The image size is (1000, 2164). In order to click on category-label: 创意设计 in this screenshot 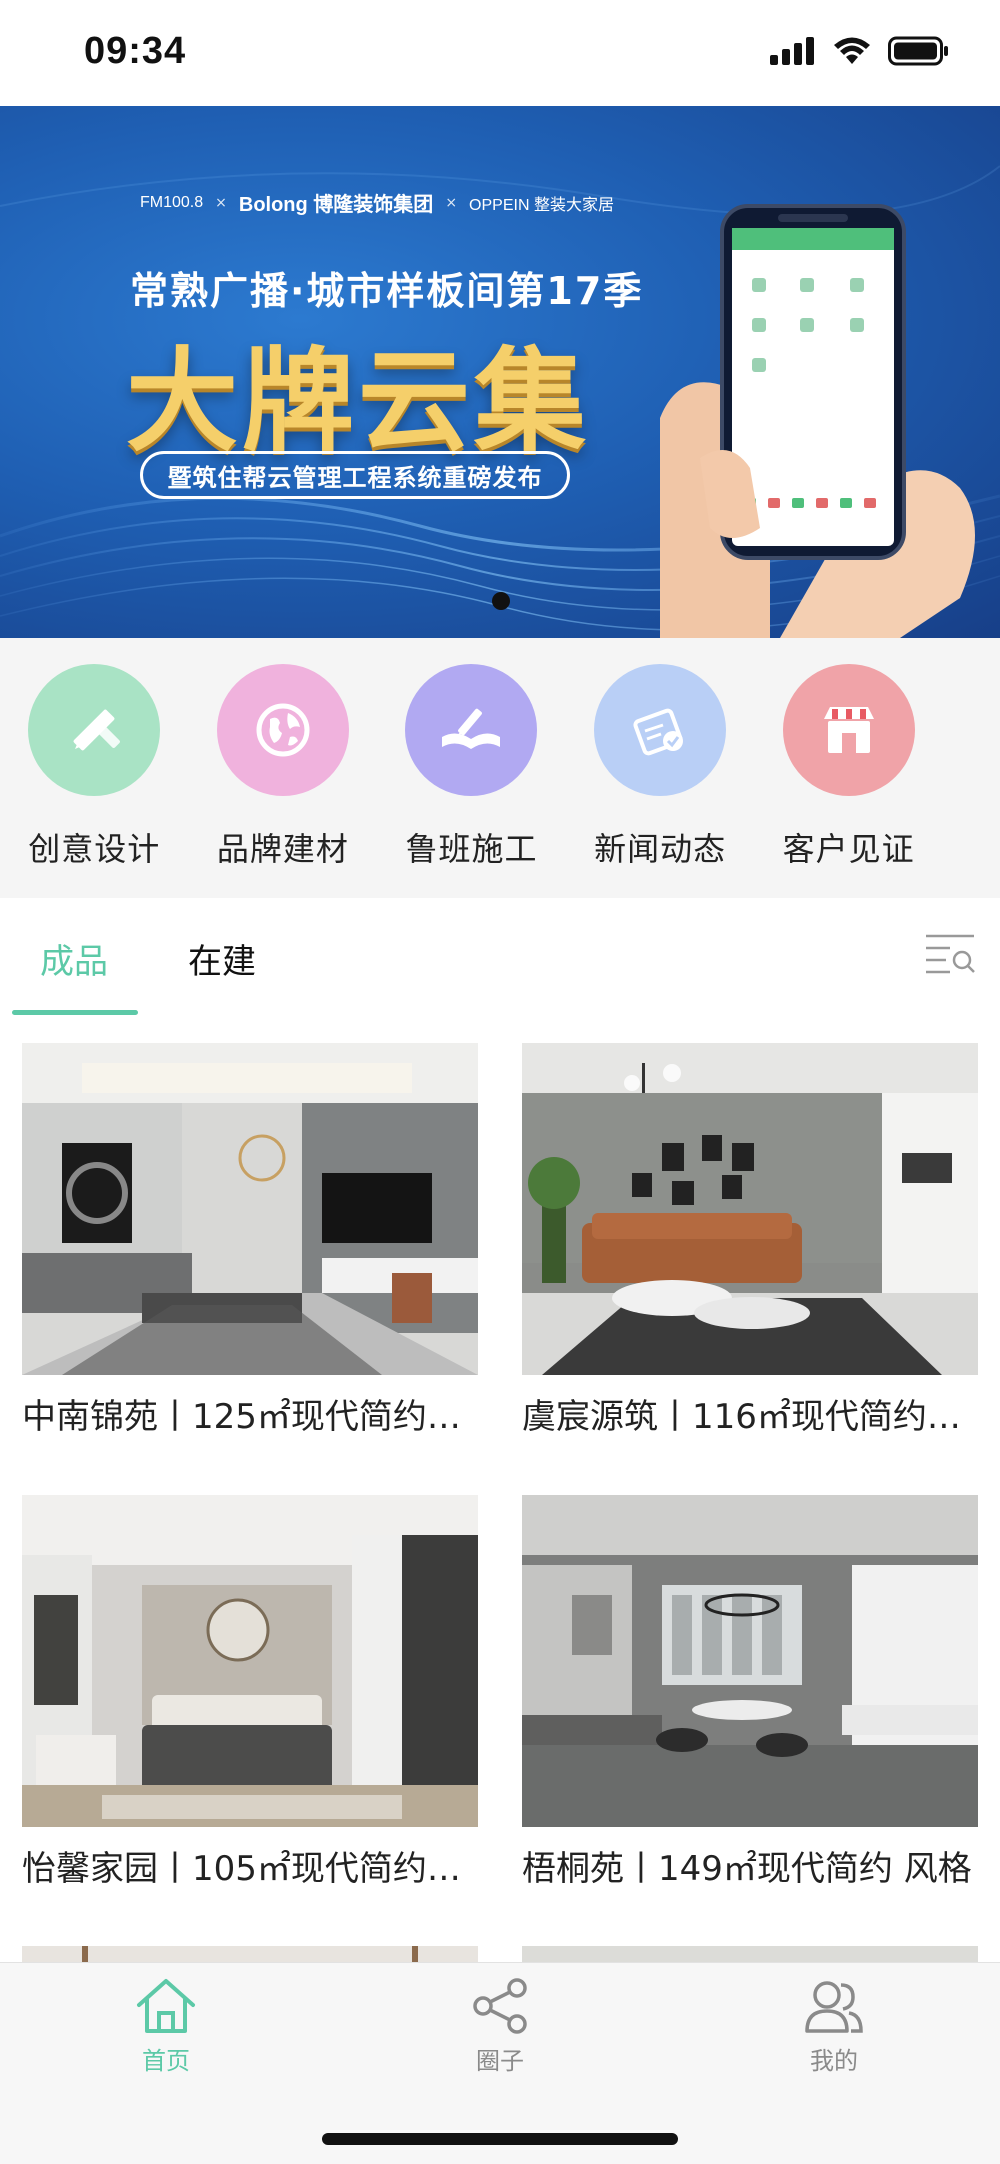, I will do `click(94, 849)`.